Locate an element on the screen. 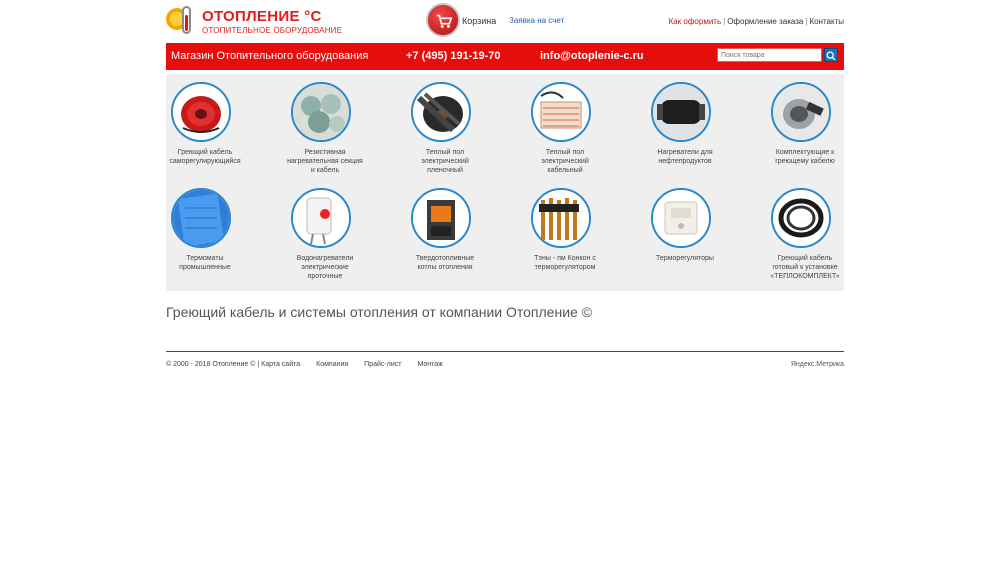 Image resolution: width=1007 pixels, height=572 pixels. thermometer-icon is located at coordinates (186, 20).